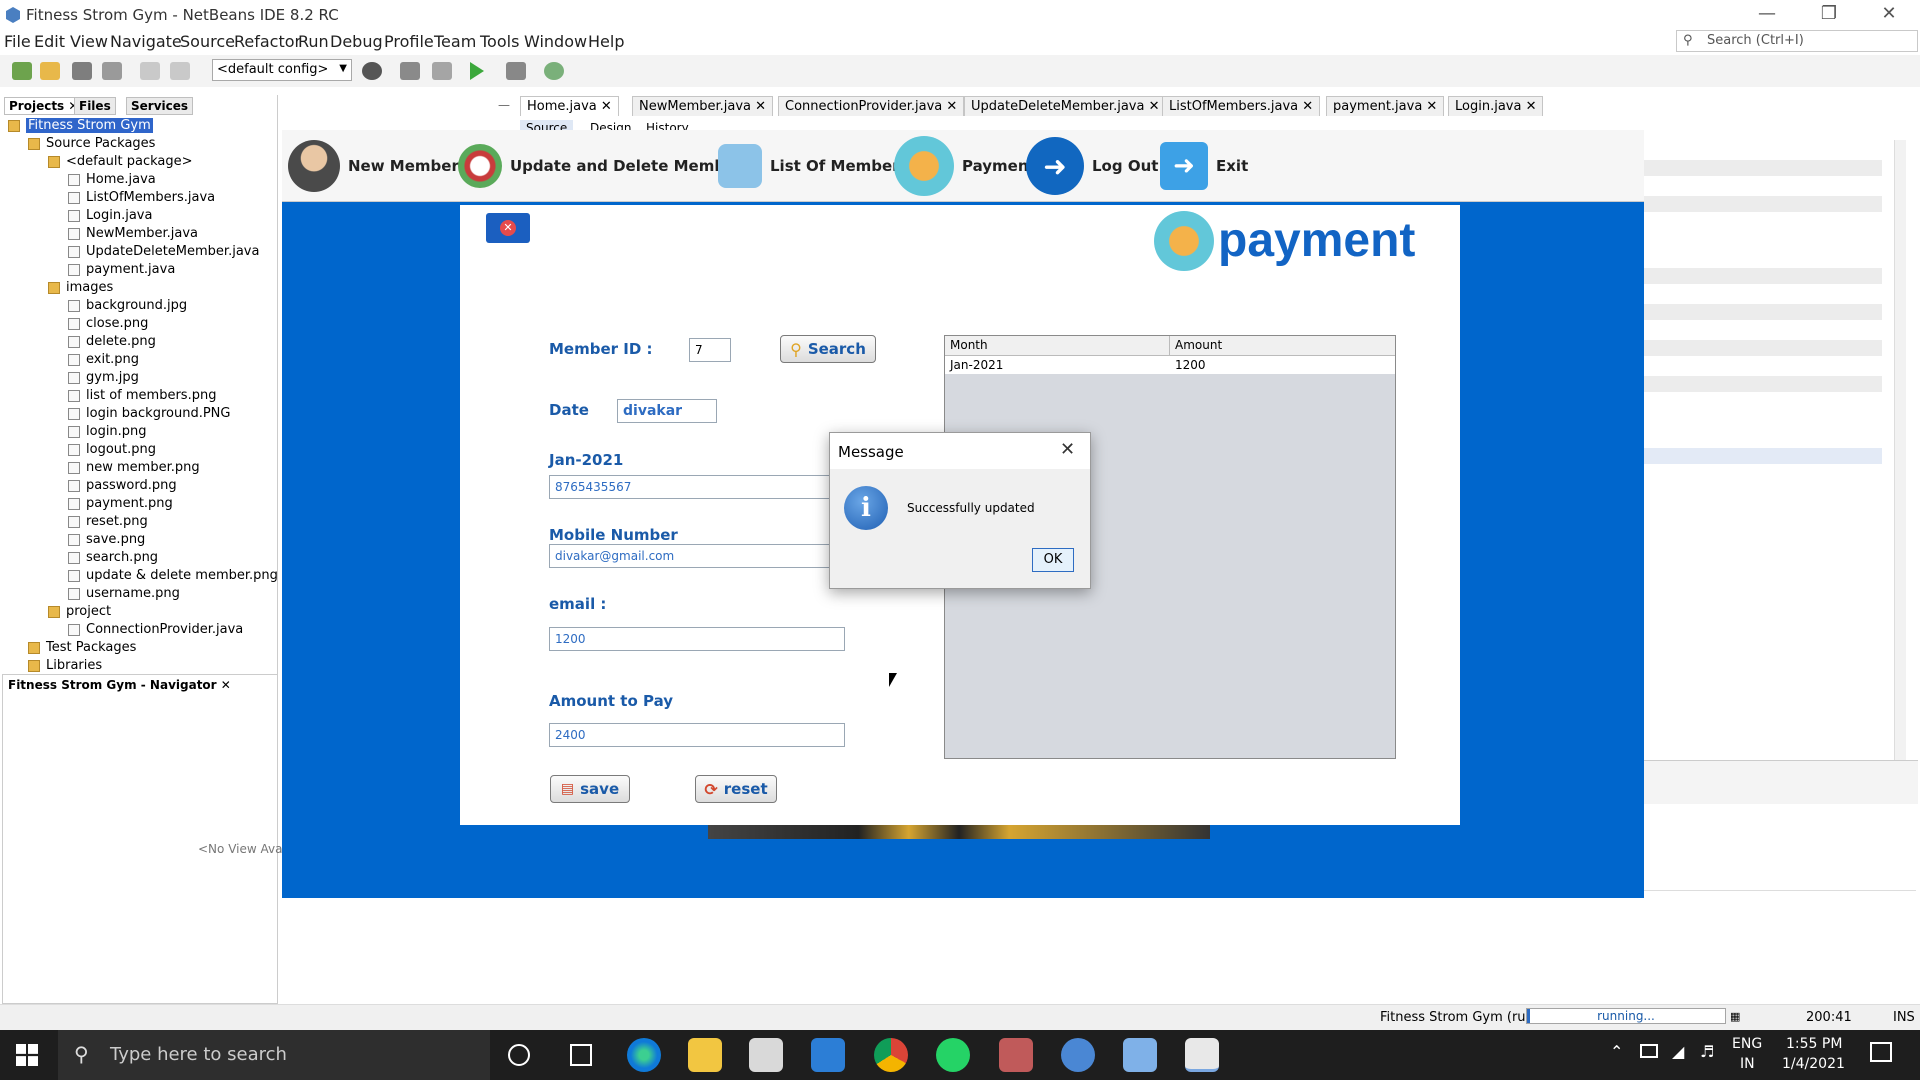 The width and height of the screenshot is (1920, 1080). Describe the element at coordinates (163, 251) in the screenshot. I see `tree-item: UpdateDeleteMember.java` at that location.